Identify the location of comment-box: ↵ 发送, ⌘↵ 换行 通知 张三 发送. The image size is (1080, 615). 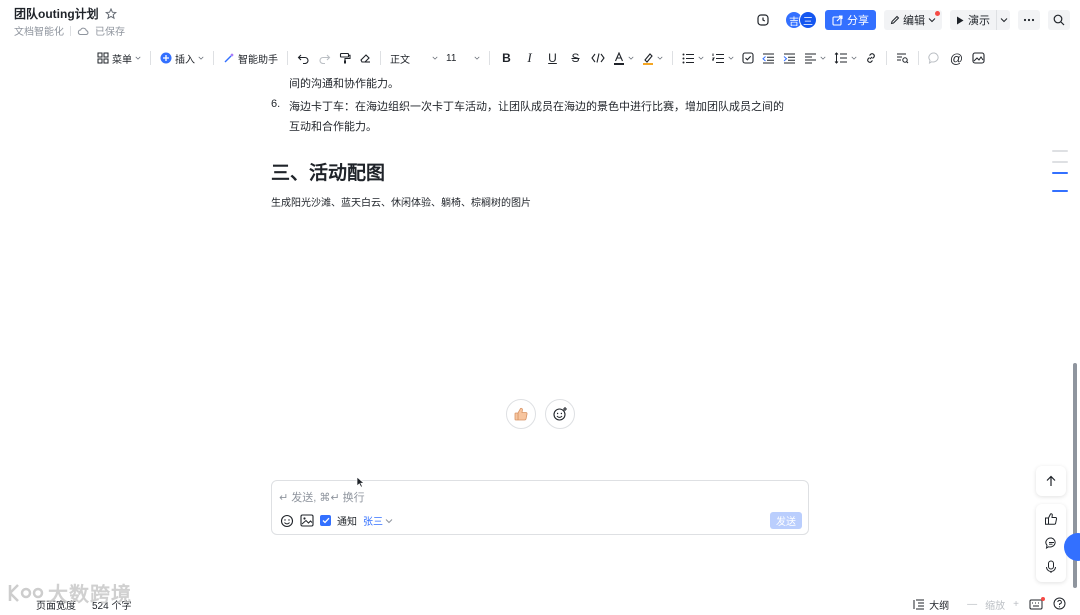
(540, 507).